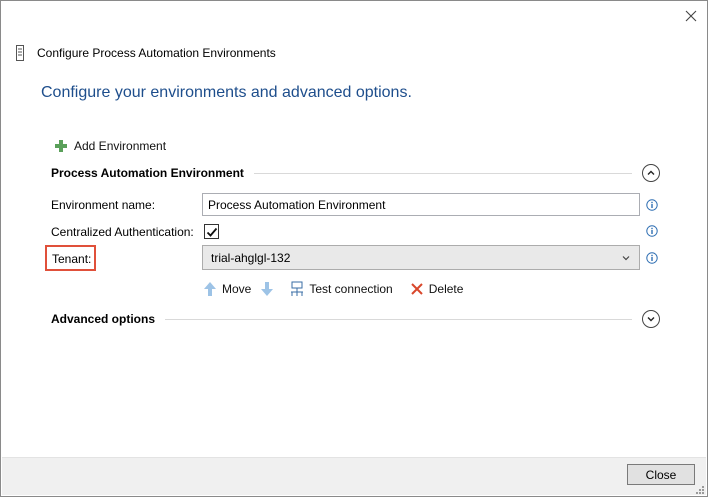 The width and height of the screenshot is (708, 497). I want to click on move-up-button: Move, so click(226, 289).